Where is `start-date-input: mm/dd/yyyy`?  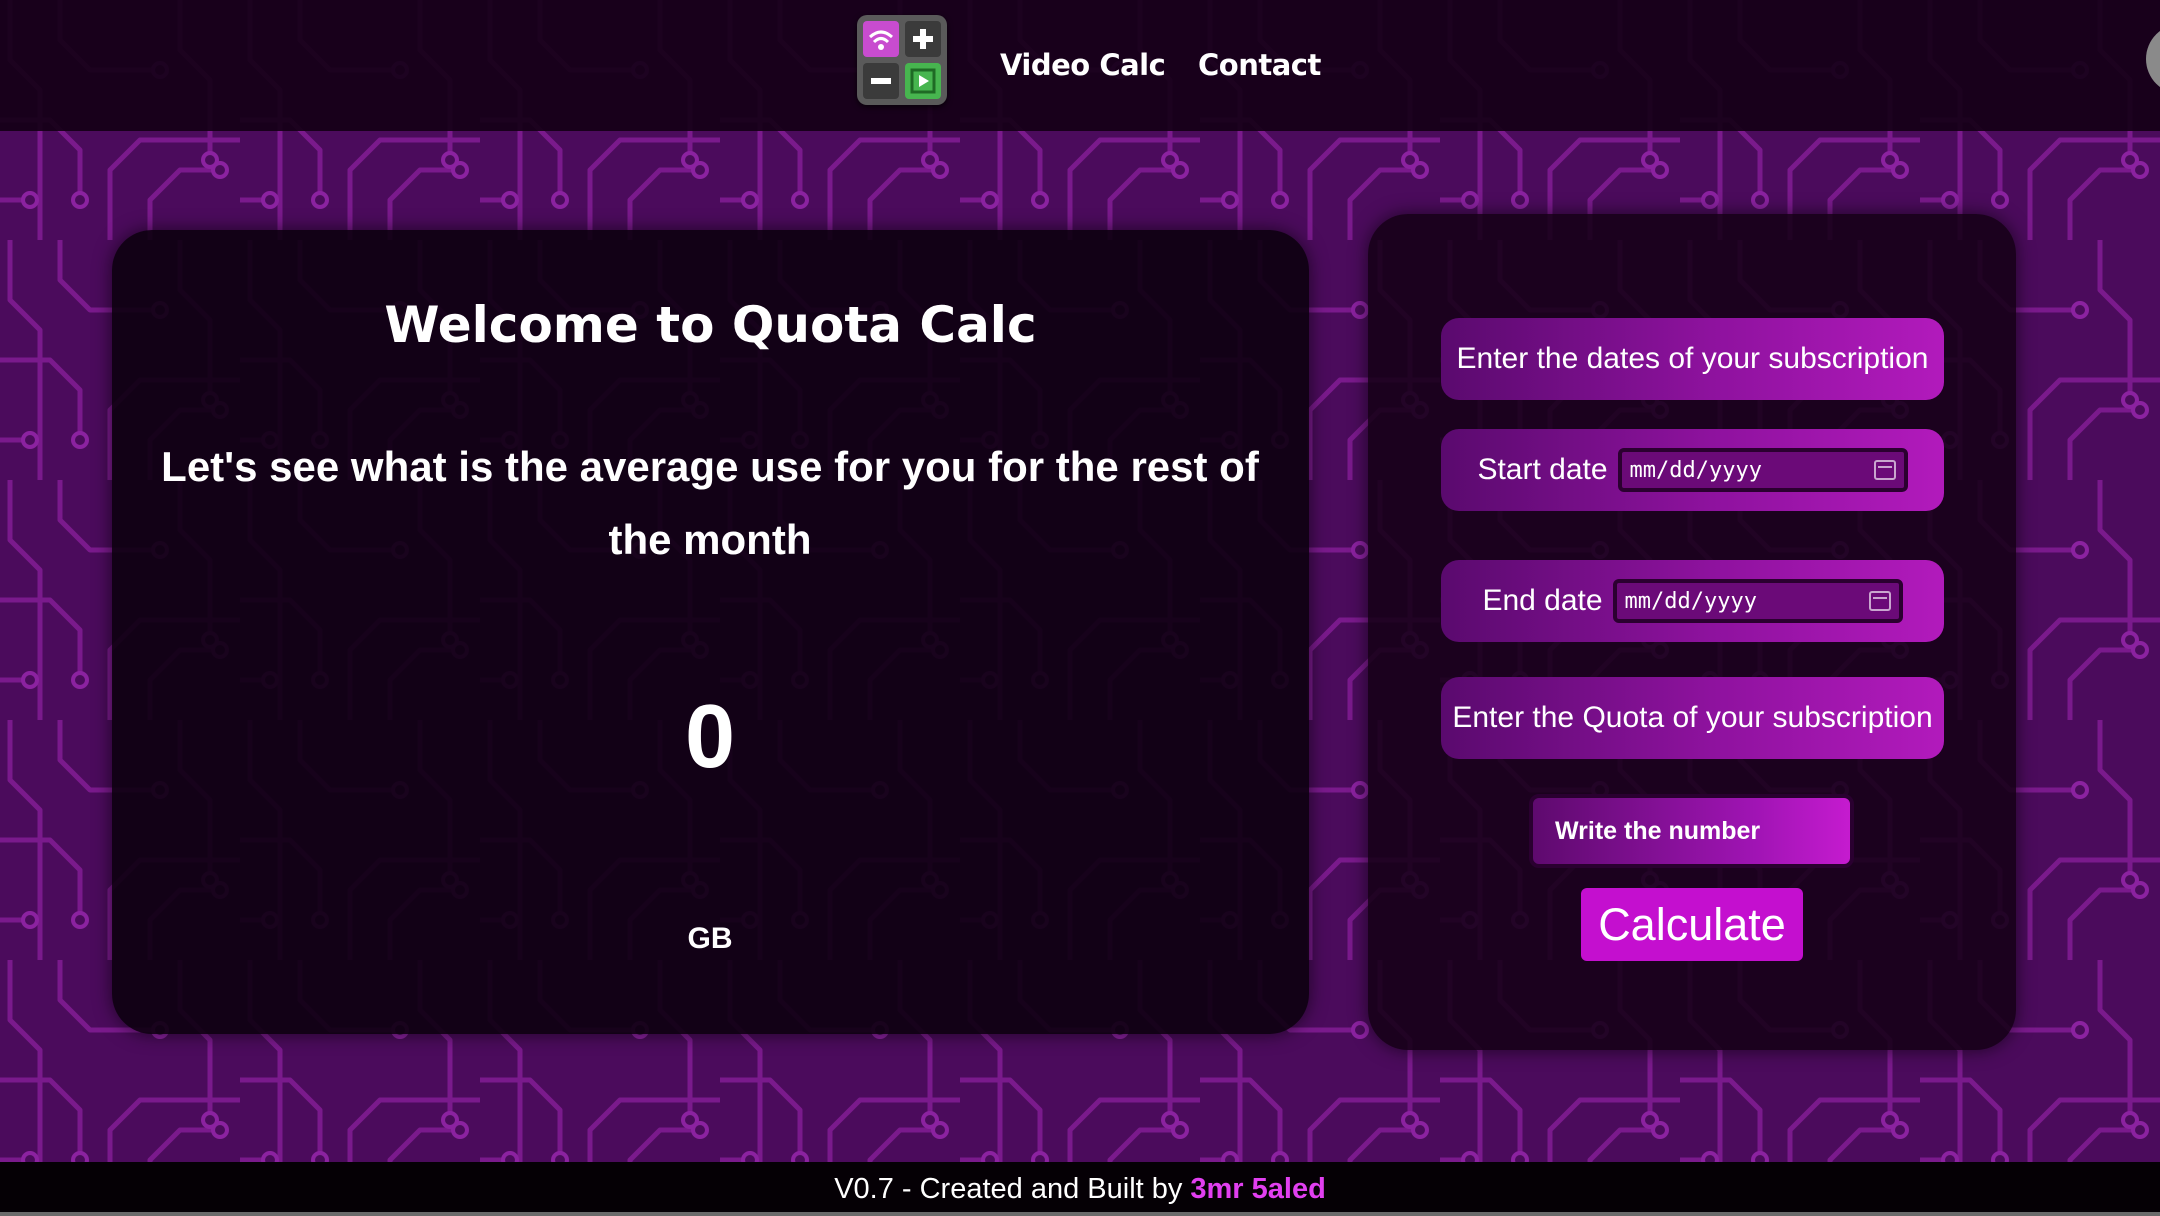 start-date-input: mm/dd/yyyy is located at coordinates (1762, 470).